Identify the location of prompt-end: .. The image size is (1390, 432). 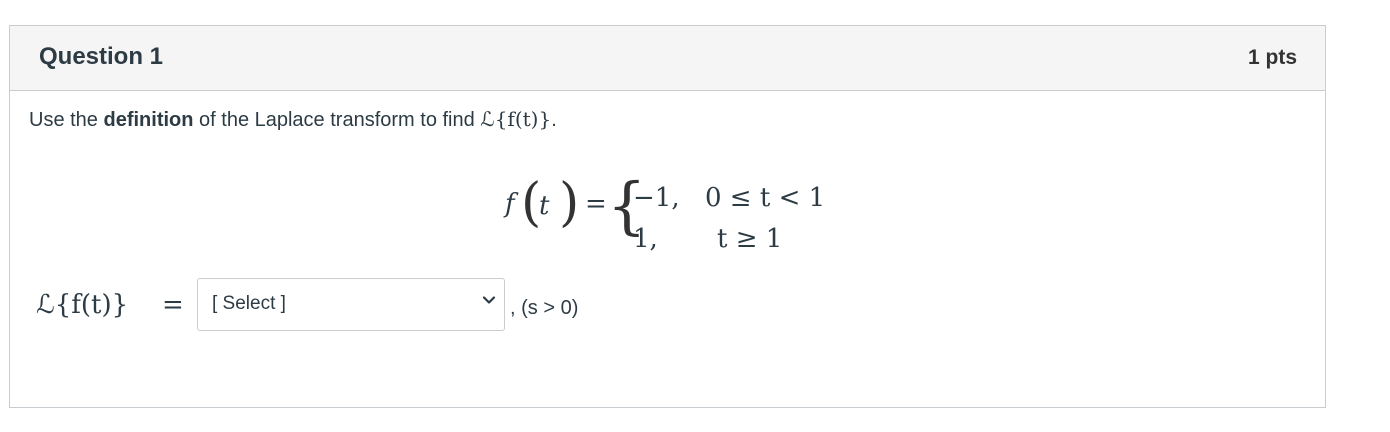
(554, 120).